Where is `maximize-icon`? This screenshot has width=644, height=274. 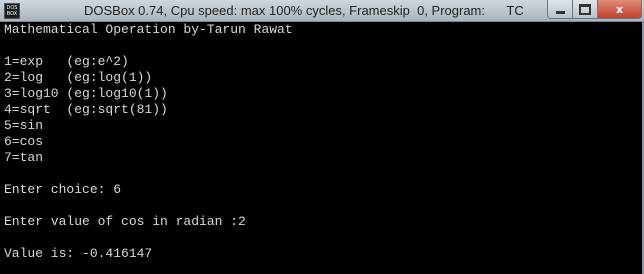 maximize-icon is located at coordinates (585, 9).